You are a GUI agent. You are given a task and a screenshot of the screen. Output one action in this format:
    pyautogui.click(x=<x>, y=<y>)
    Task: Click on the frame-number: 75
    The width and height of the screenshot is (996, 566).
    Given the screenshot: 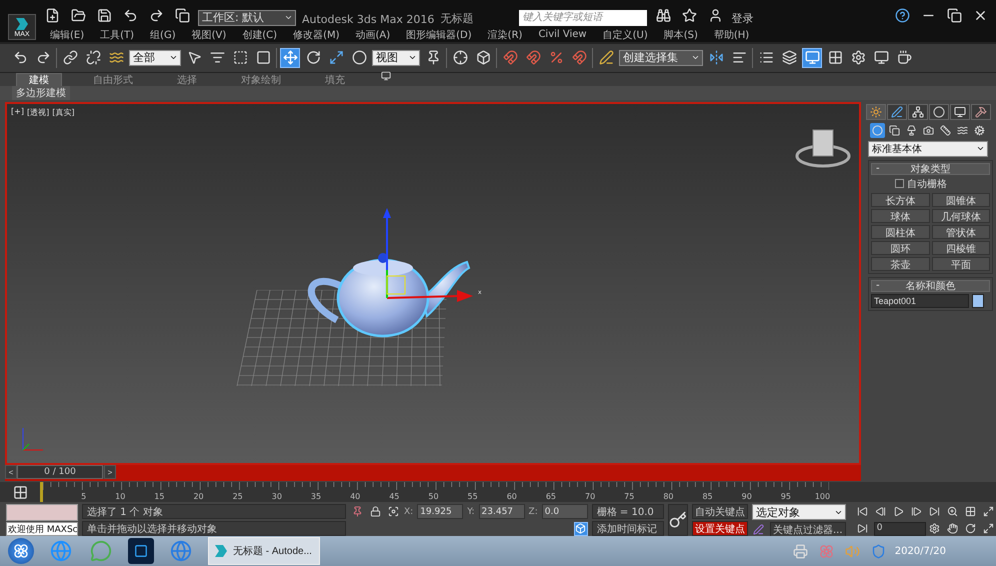 What is the action you would take?
    pyautogui.click(x=629, y=497)
    